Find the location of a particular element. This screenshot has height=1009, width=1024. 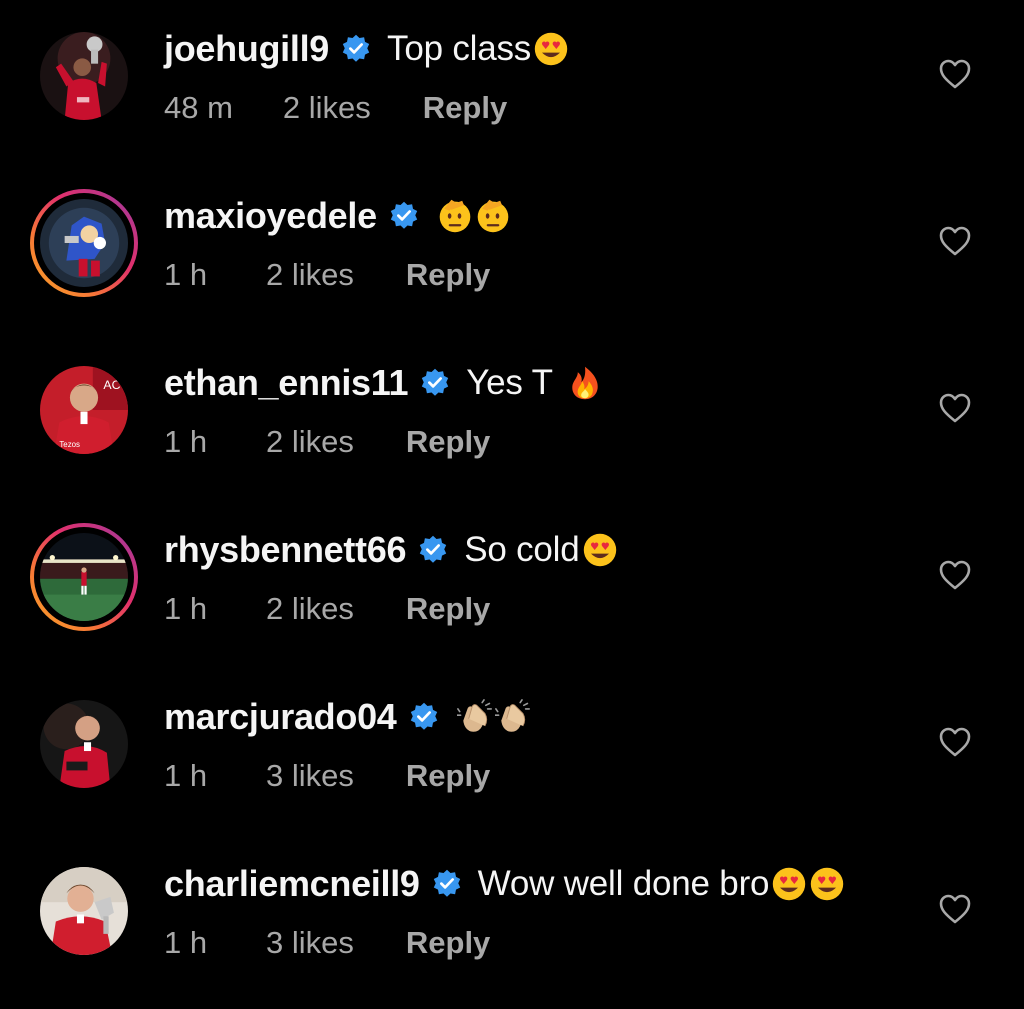

fire-emoji-icon is located at coordinates (585, 383).